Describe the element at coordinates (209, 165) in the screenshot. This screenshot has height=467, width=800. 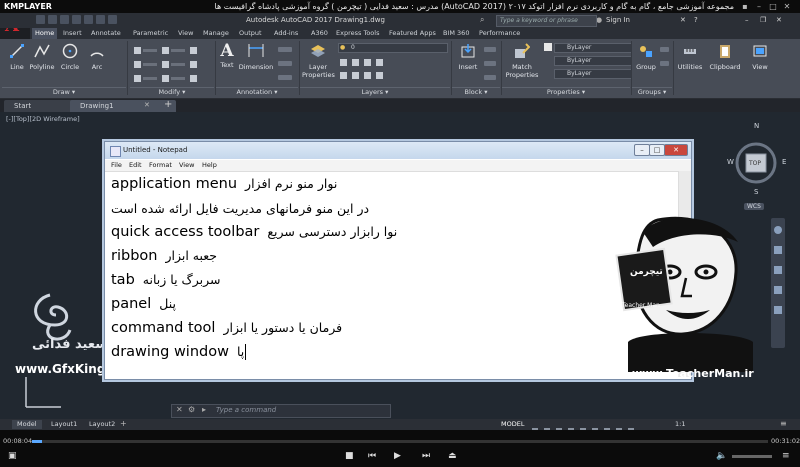
I see `menu-help: Help` at that location.